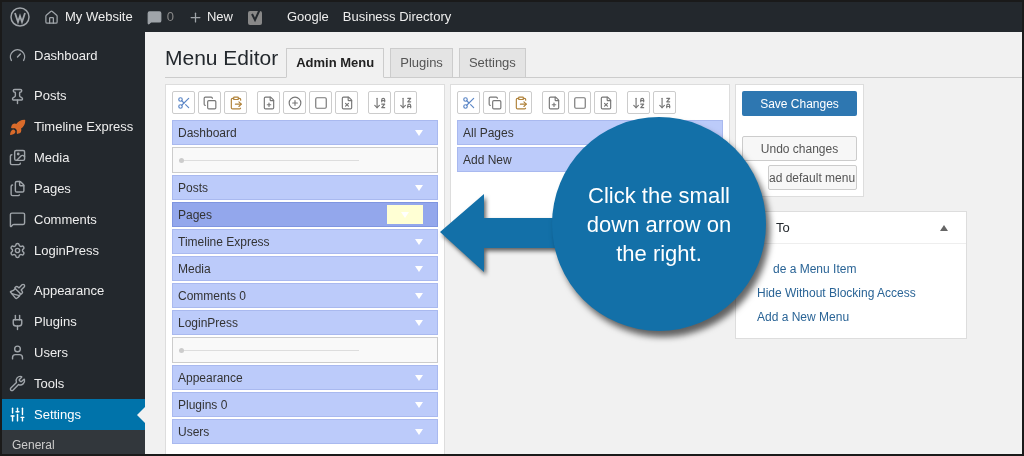 Image resolution: width=1024 pixels, height=456 pixels. What do you see at coordinates (305, 404) in the screenshot?
I see `menu-item: Plugins 0` at bounding box center [305, 404].